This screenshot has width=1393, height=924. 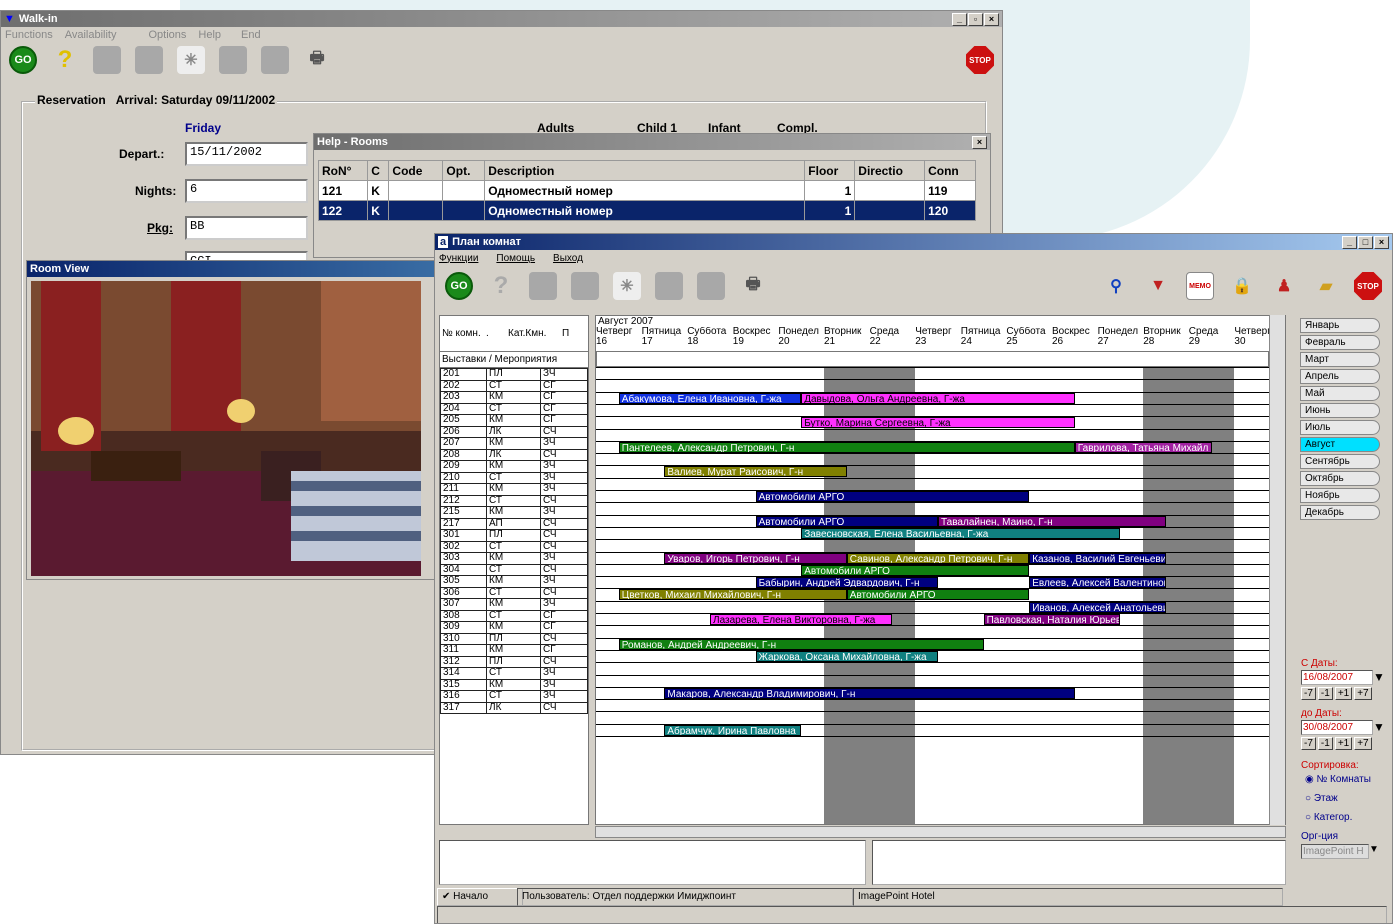 What do you see at coordinates (233, 60) in the screenshot?
I see `edit-icon` at bounding box center [233, 60].